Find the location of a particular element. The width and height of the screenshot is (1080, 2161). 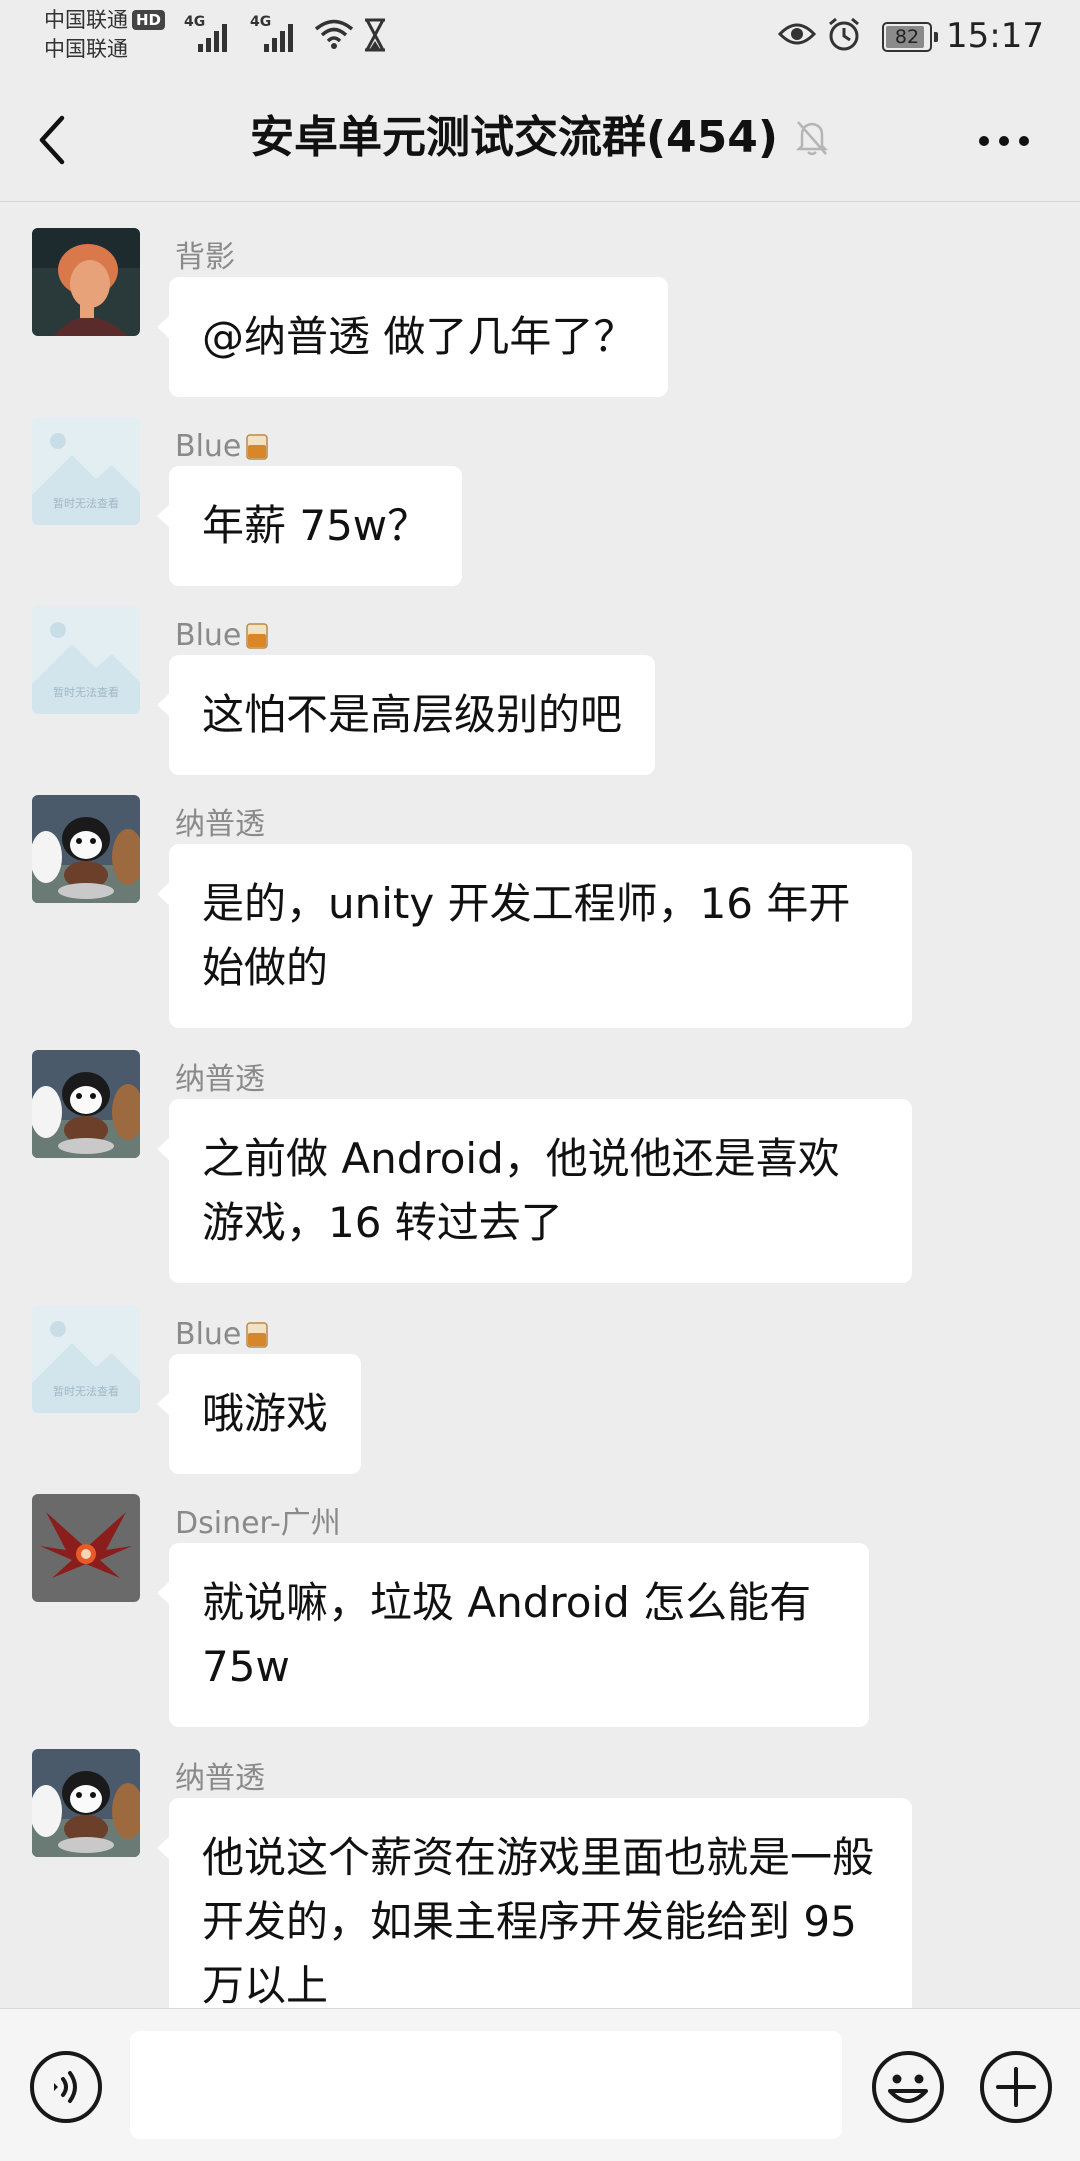

more-dots-icon is located at coordinates (1004, 141).